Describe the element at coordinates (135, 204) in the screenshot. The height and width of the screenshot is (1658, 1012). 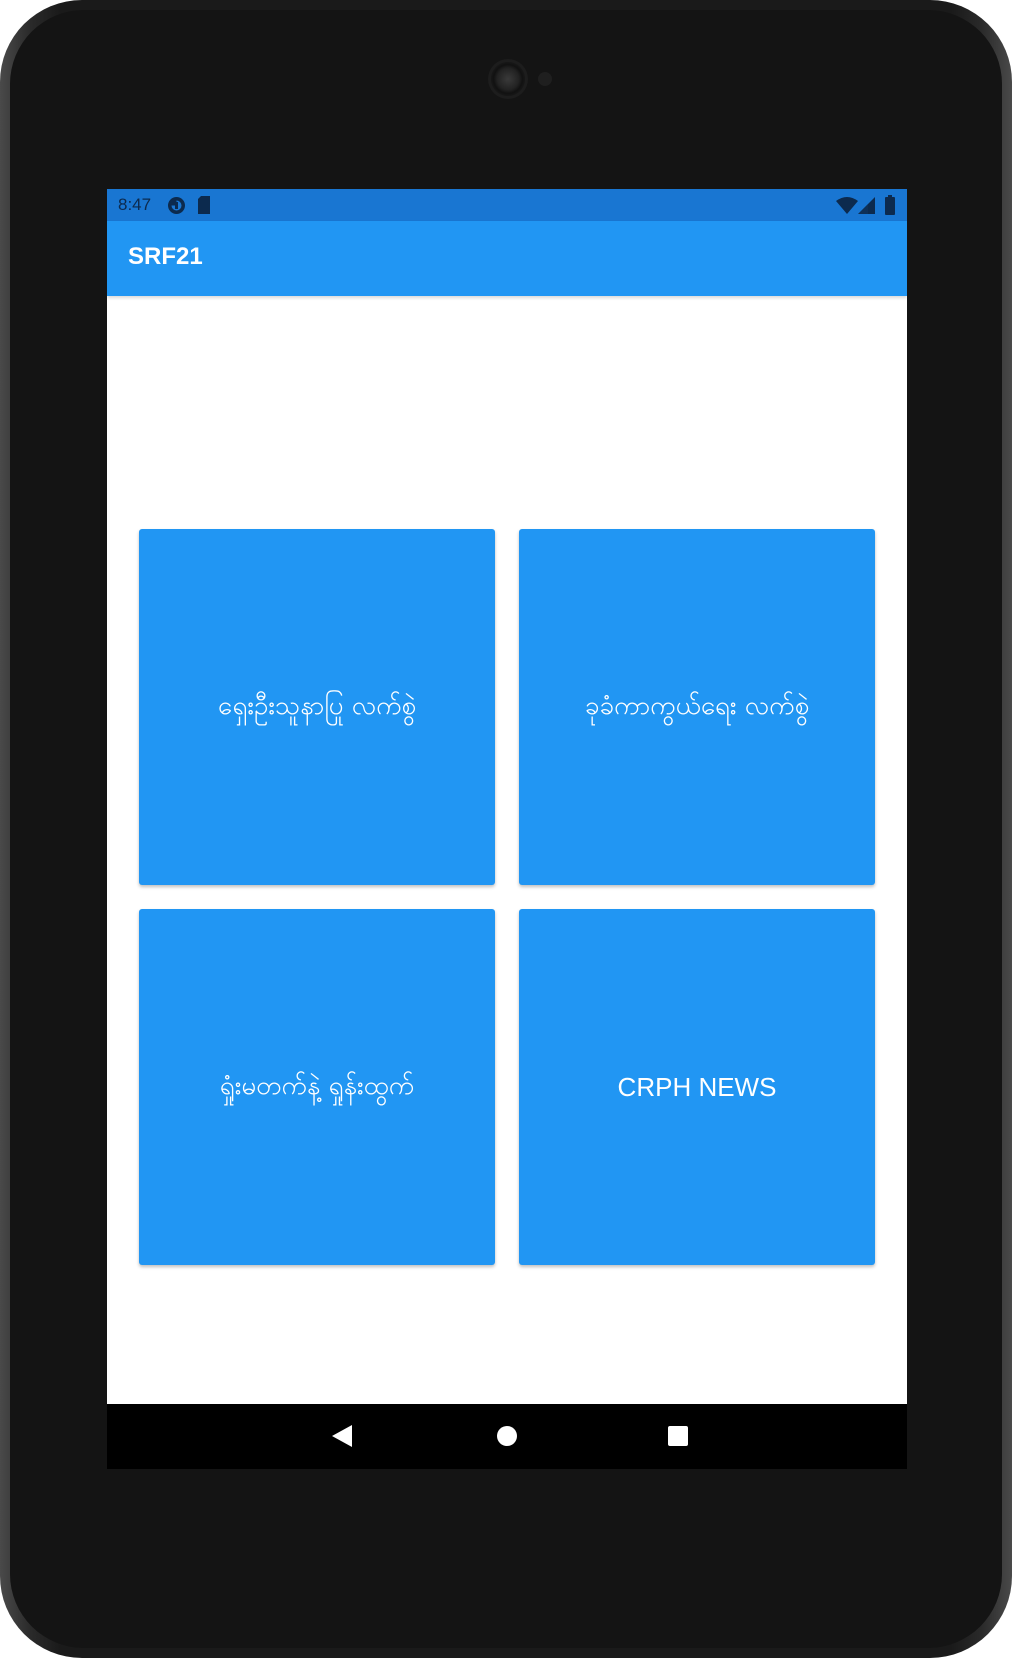
I see `status-time: 8:47` at that location.